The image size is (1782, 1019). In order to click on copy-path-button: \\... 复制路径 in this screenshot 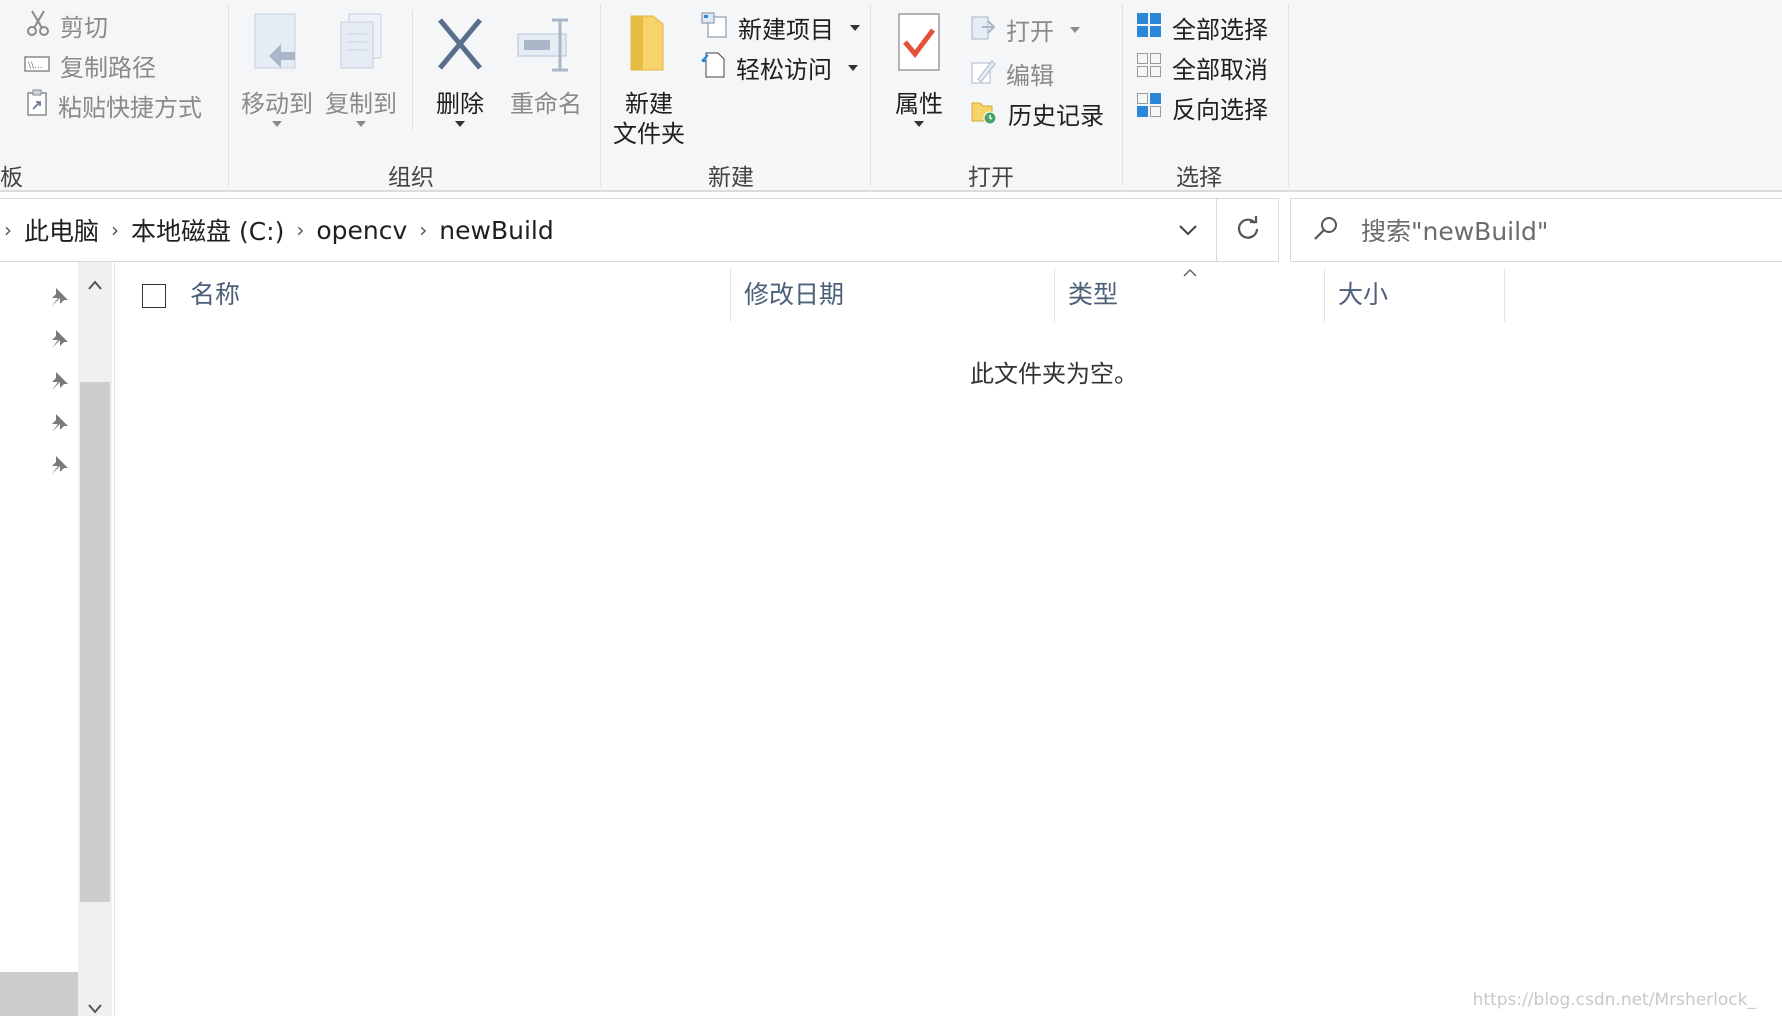, I will do `click(90, 65)`.